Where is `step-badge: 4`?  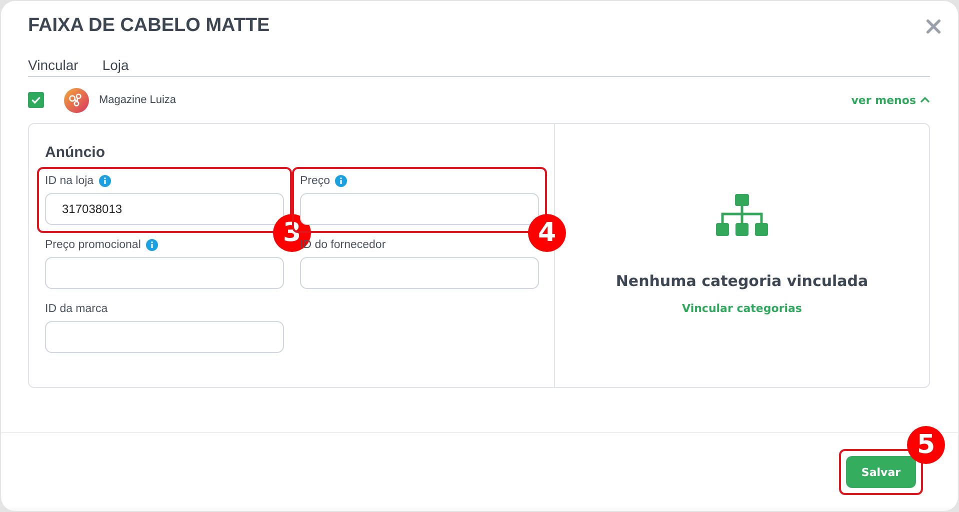 step-badge: 4 is located at coordinates (547, 233).